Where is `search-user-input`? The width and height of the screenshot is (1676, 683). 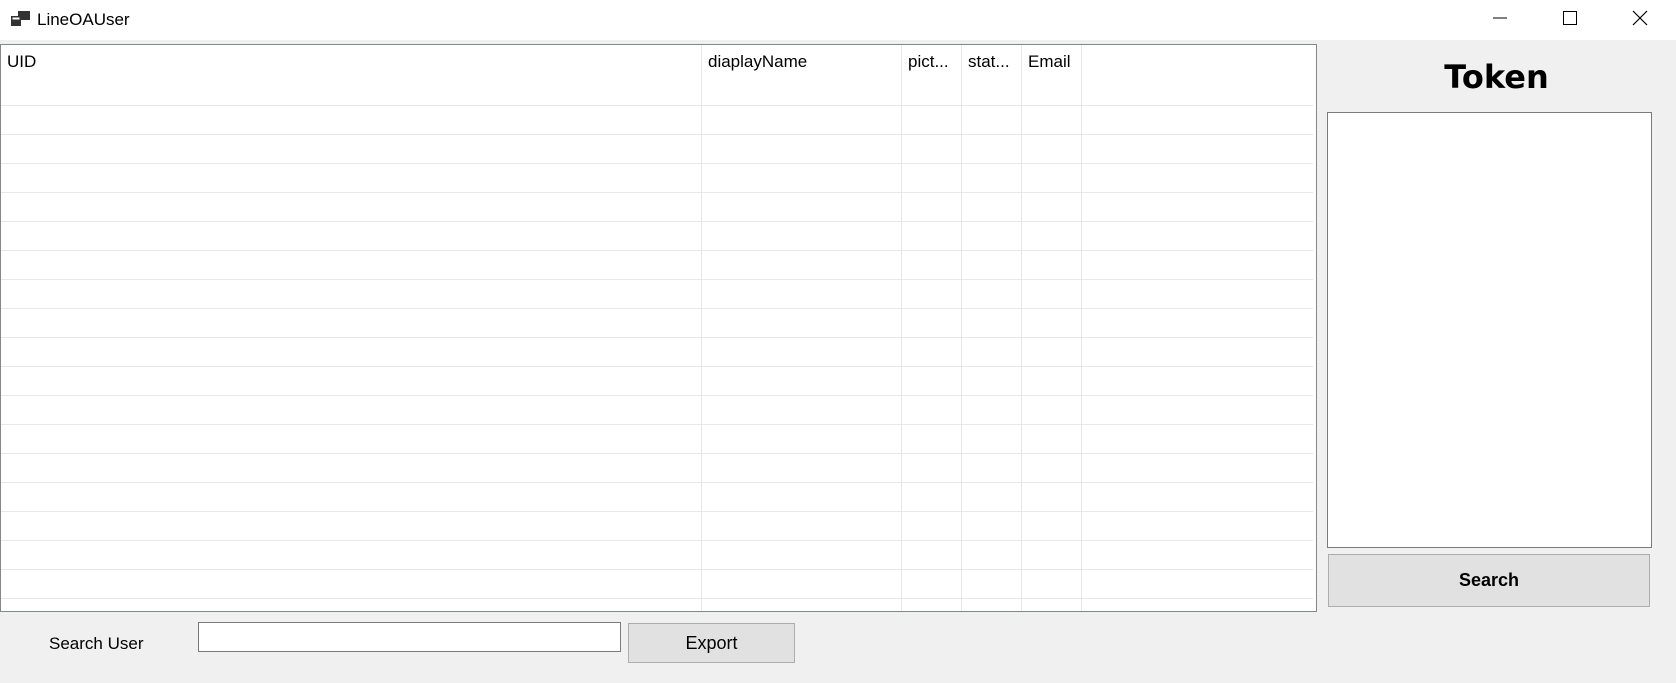 search-user-input is located at coordinates (409, 637).